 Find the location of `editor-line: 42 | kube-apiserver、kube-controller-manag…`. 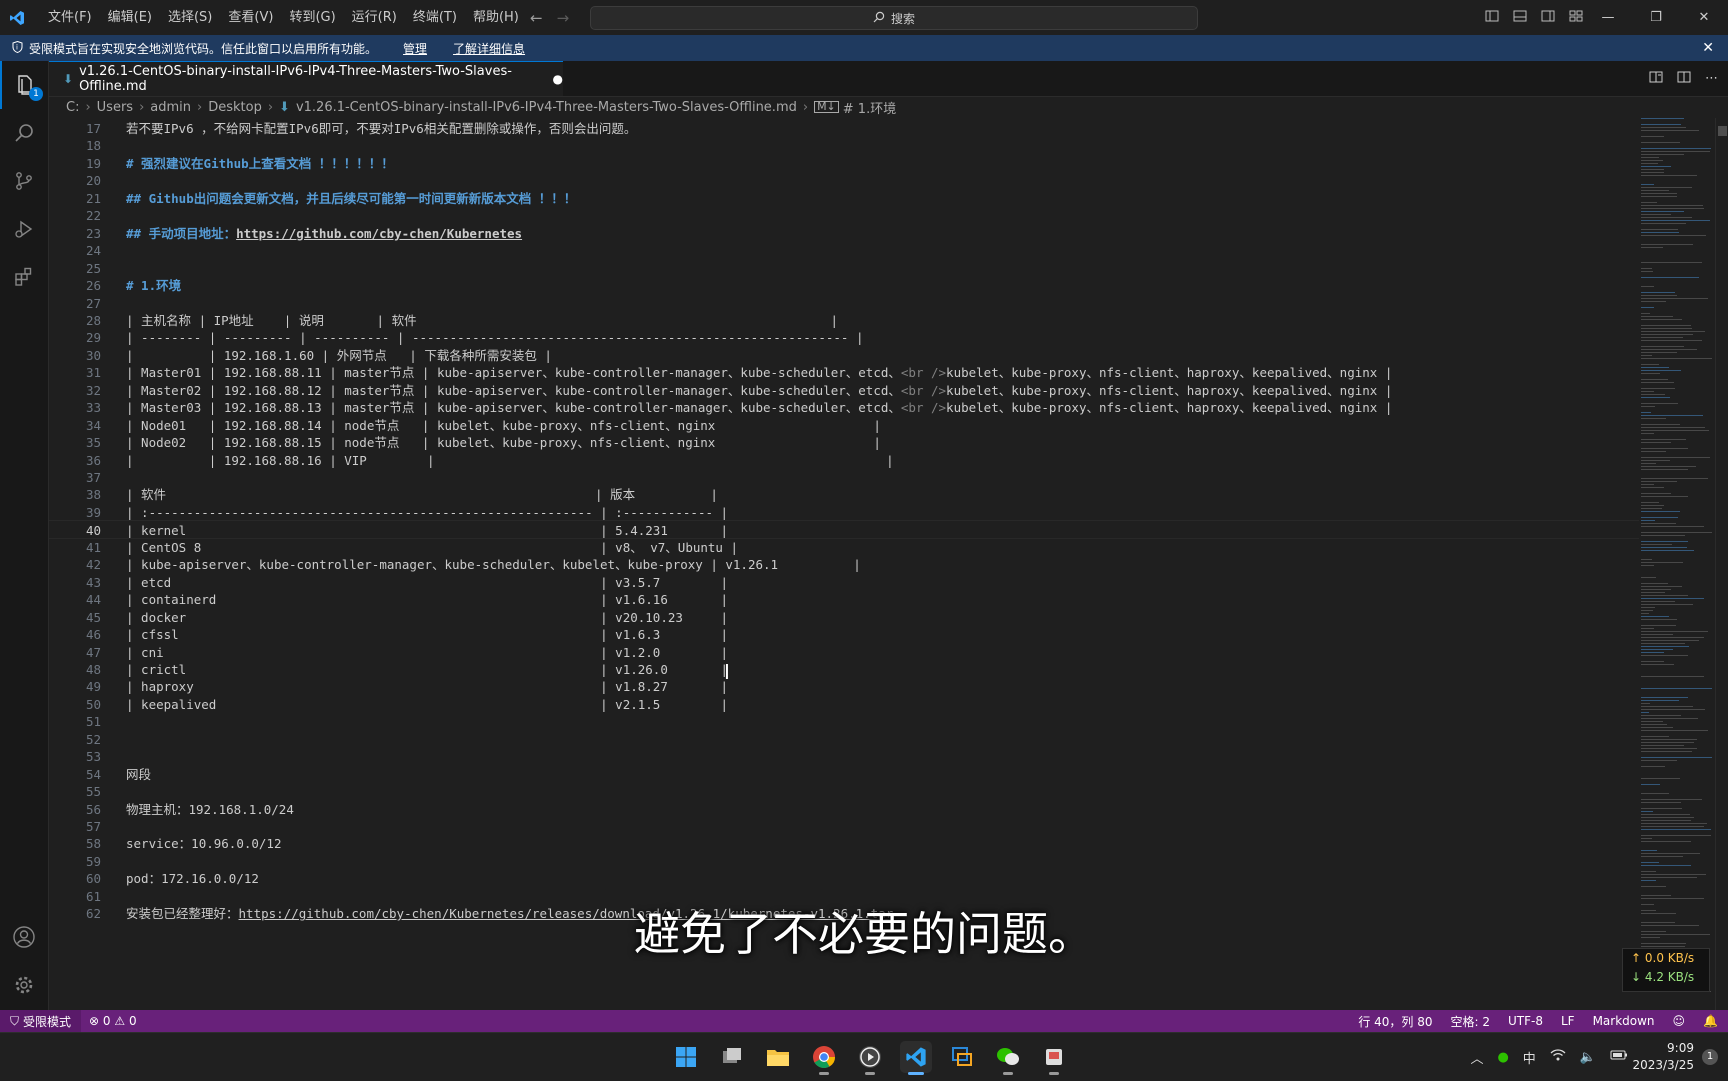

editor-line: 42 | kube-apiserver、kube-controller-manag… is located at coordinates (844, 564).